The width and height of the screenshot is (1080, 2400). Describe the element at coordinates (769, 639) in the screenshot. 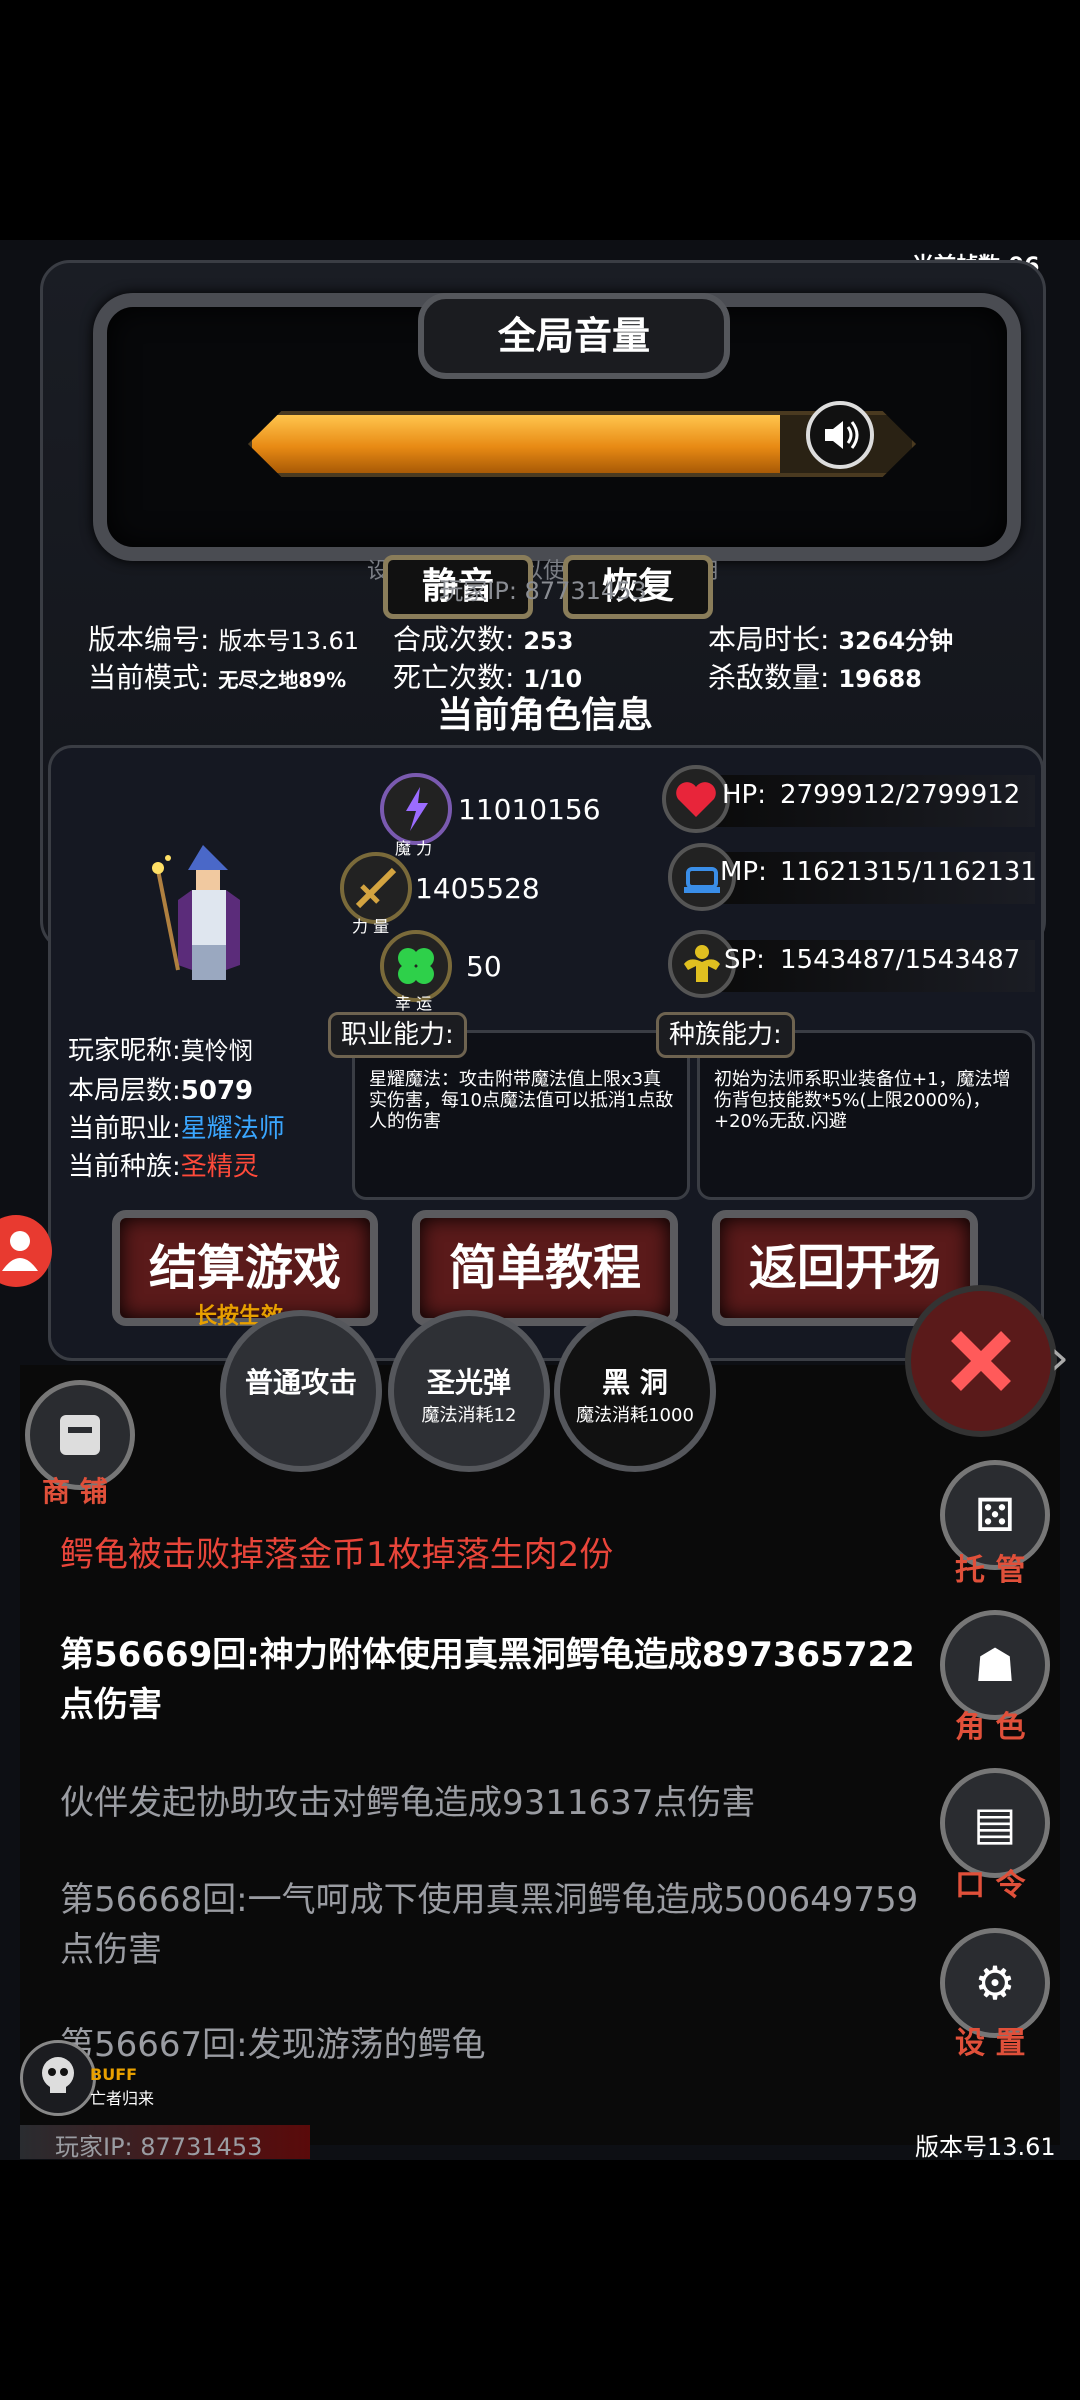

I see `duration-label: 本局时长:` at that location.